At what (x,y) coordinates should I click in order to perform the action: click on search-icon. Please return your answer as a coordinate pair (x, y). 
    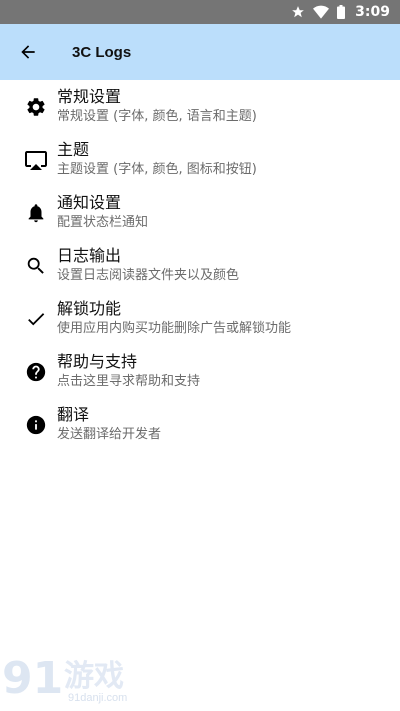
    Looking at the image, I should click on (36, 266).